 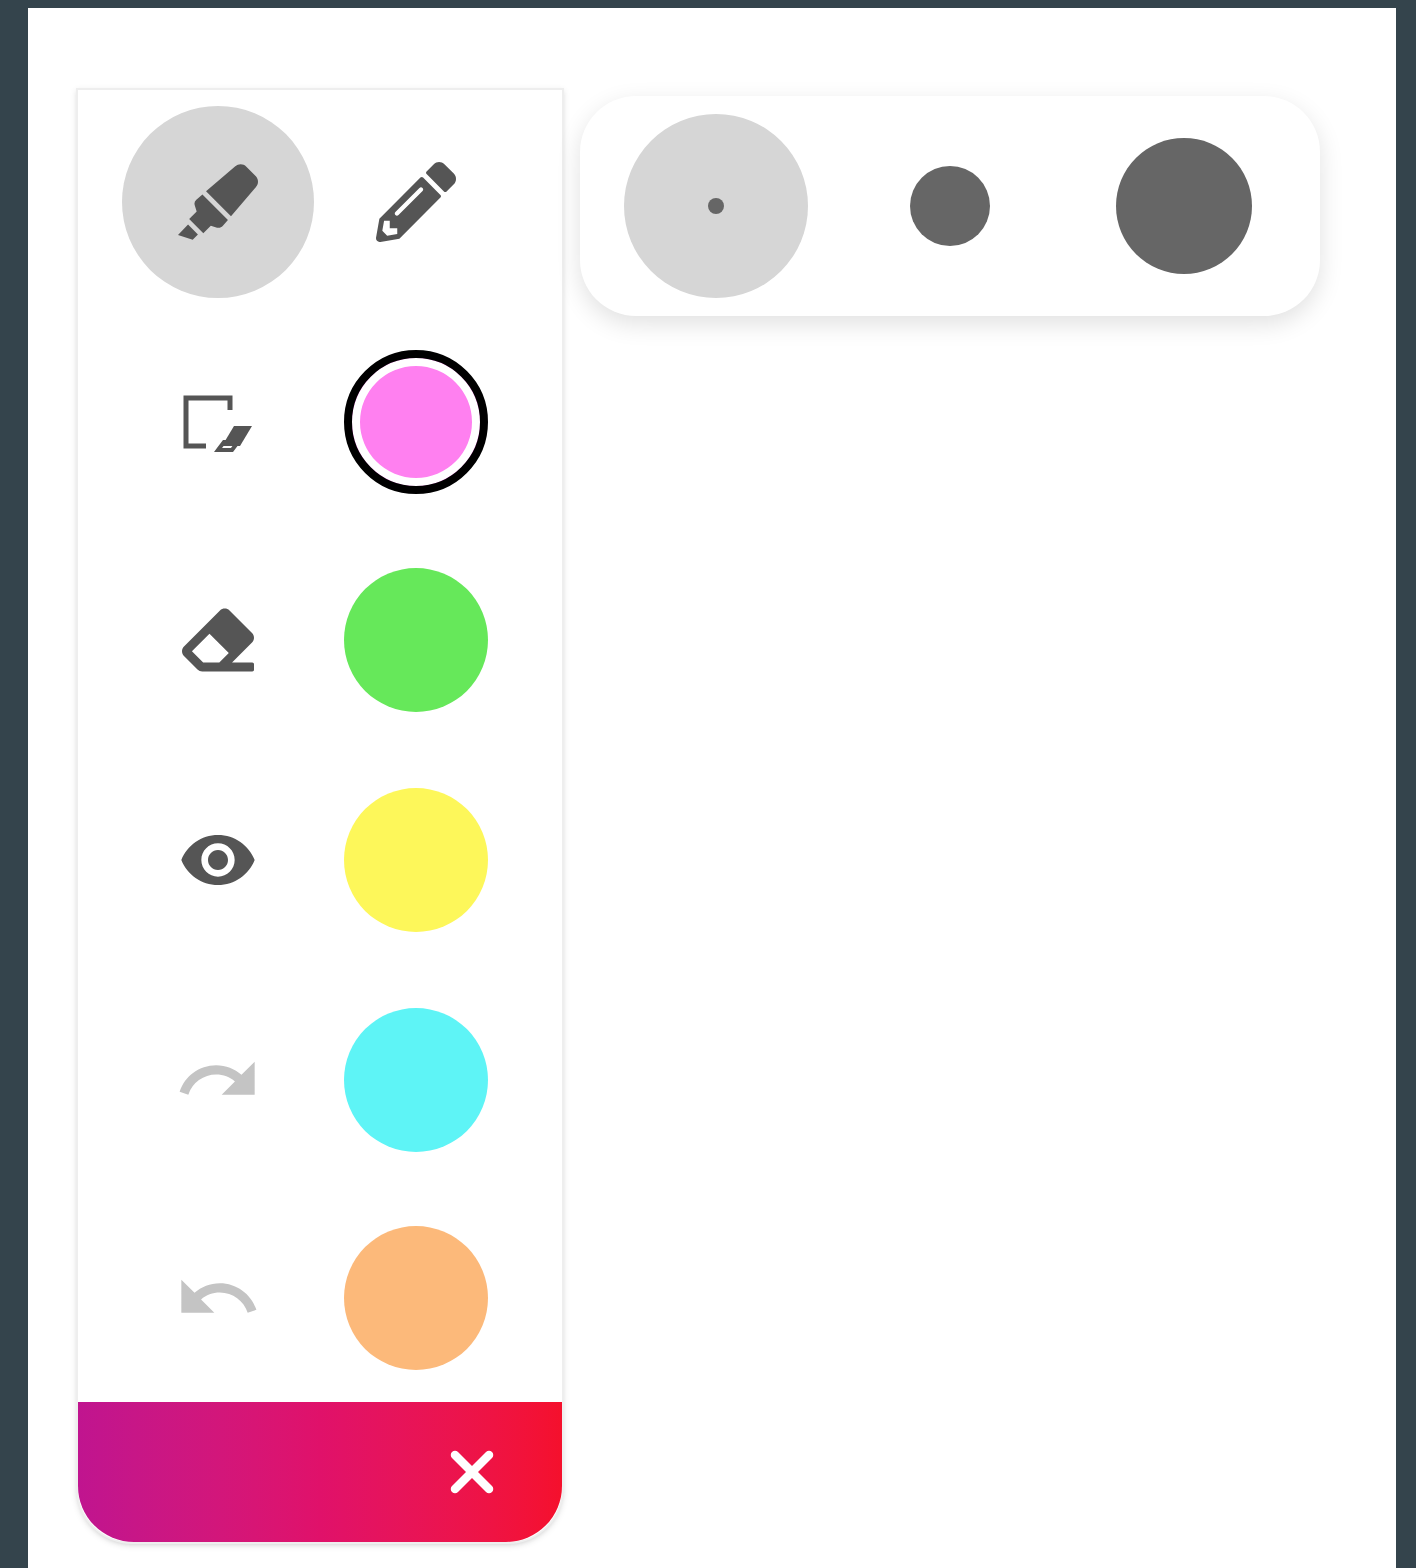 What do you see at coordinates (320, 1472) in the screenshot?
I see `close-button` at bounding box center [320, 1472].